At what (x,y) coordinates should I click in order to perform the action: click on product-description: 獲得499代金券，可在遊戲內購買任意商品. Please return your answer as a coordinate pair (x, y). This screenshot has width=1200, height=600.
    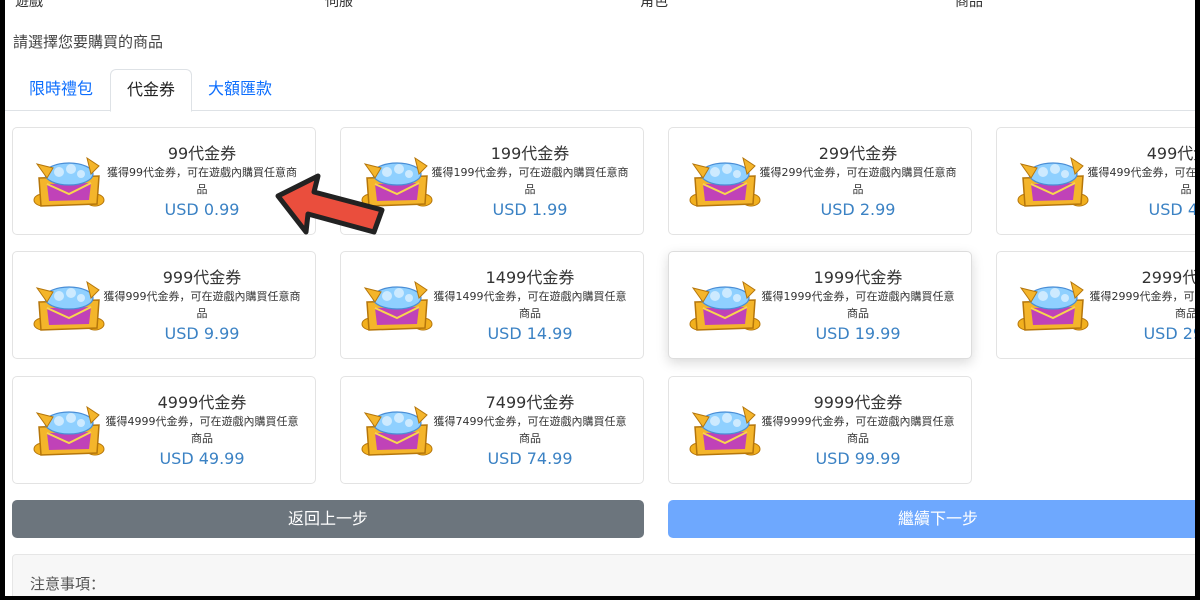
    Looking at the image, I should click on (1141, 181).